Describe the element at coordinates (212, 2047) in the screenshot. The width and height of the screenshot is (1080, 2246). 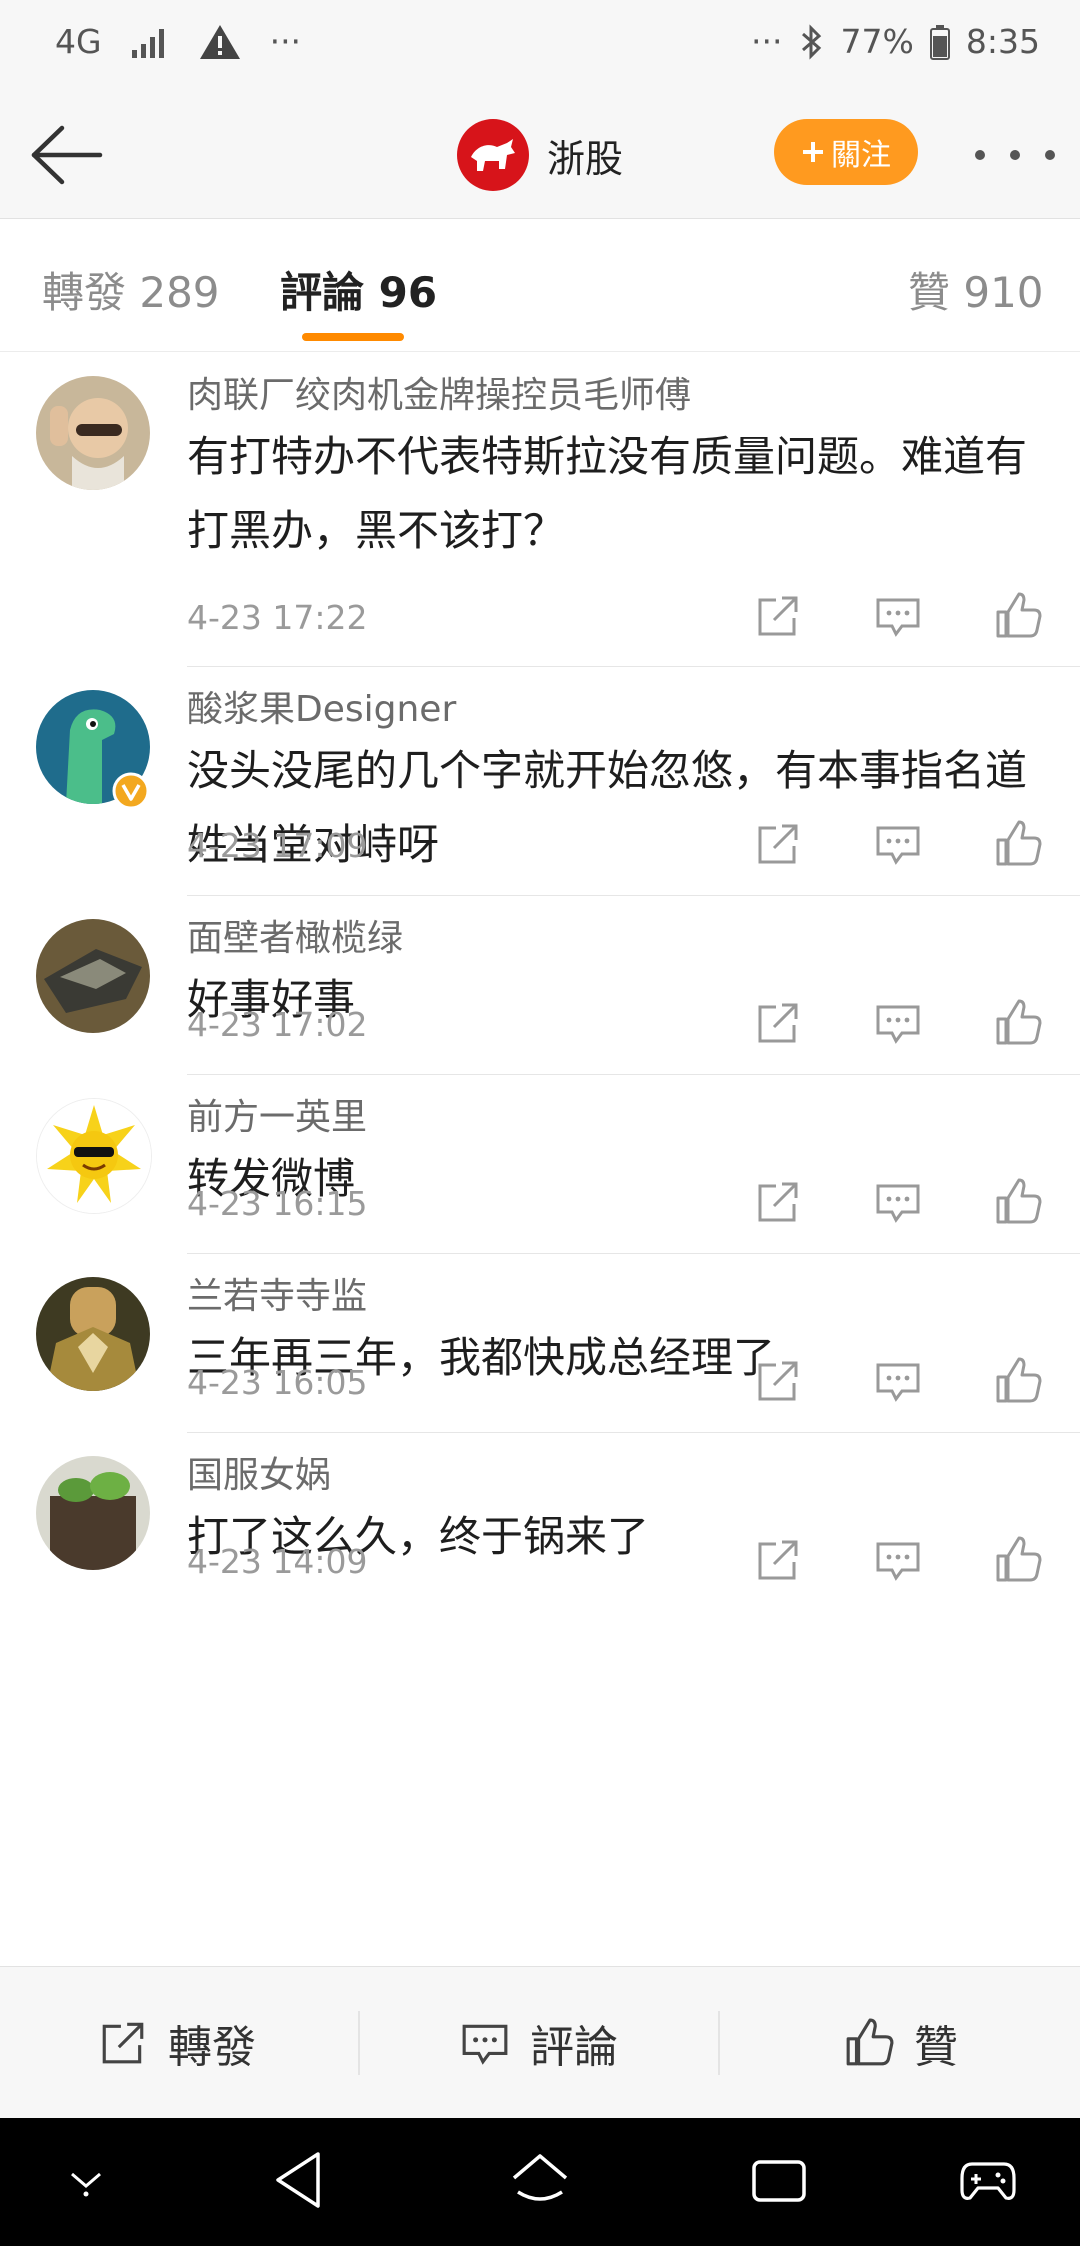
I see `repost-label: 轉發` at that location.